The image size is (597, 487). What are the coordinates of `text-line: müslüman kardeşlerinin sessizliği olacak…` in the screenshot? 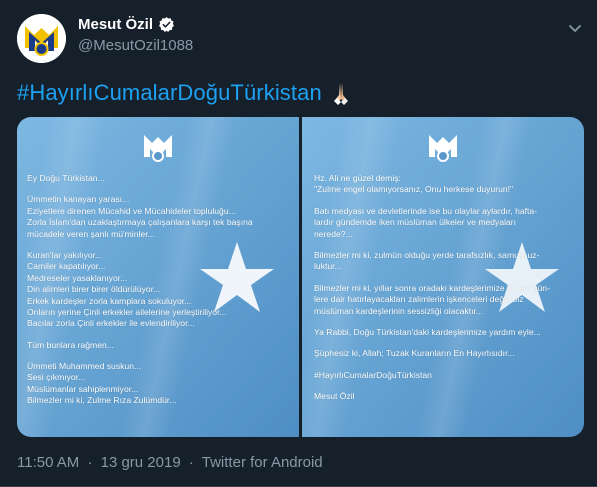 It's located at (399, 310).